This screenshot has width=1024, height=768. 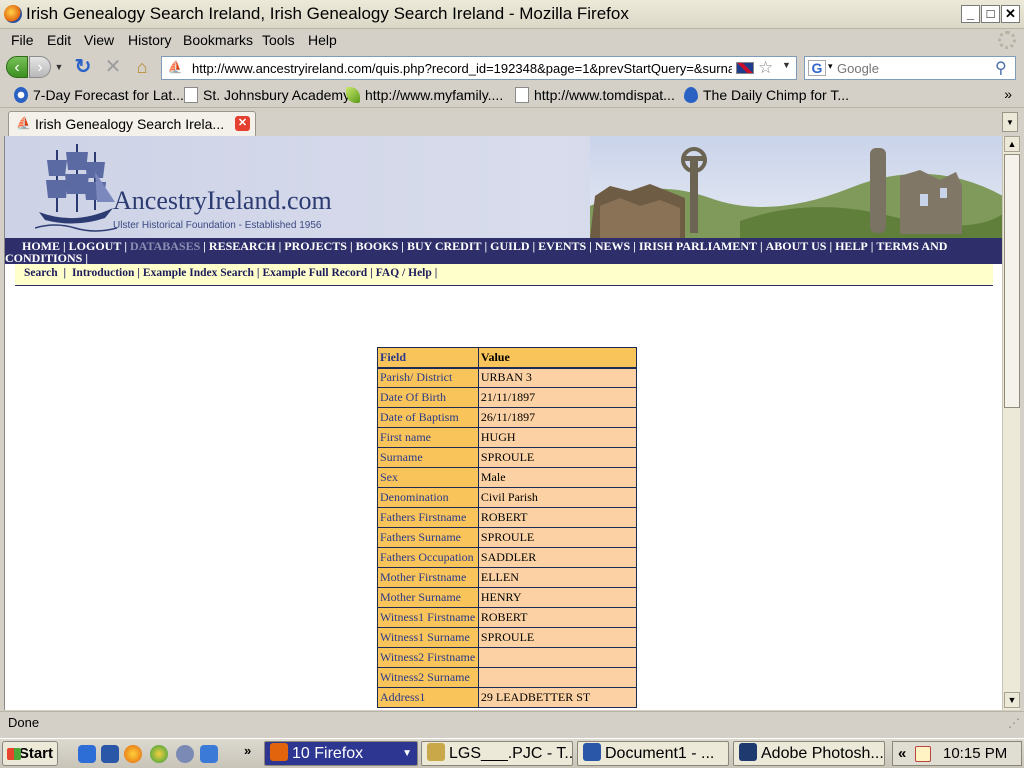 I want to click on nav-guild: GUILD, so click(x=509, y=246).